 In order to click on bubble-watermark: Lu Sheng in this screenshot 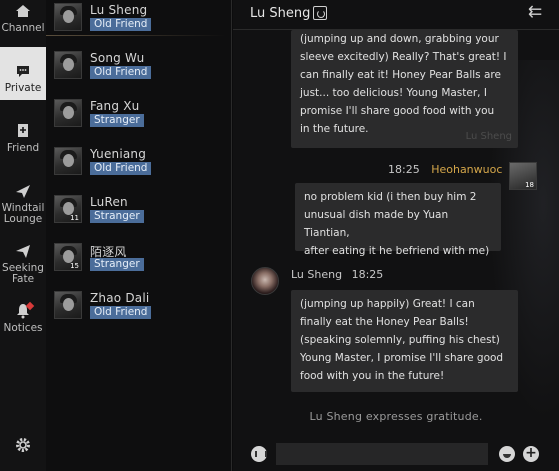, I will do `click(488, 136)`.